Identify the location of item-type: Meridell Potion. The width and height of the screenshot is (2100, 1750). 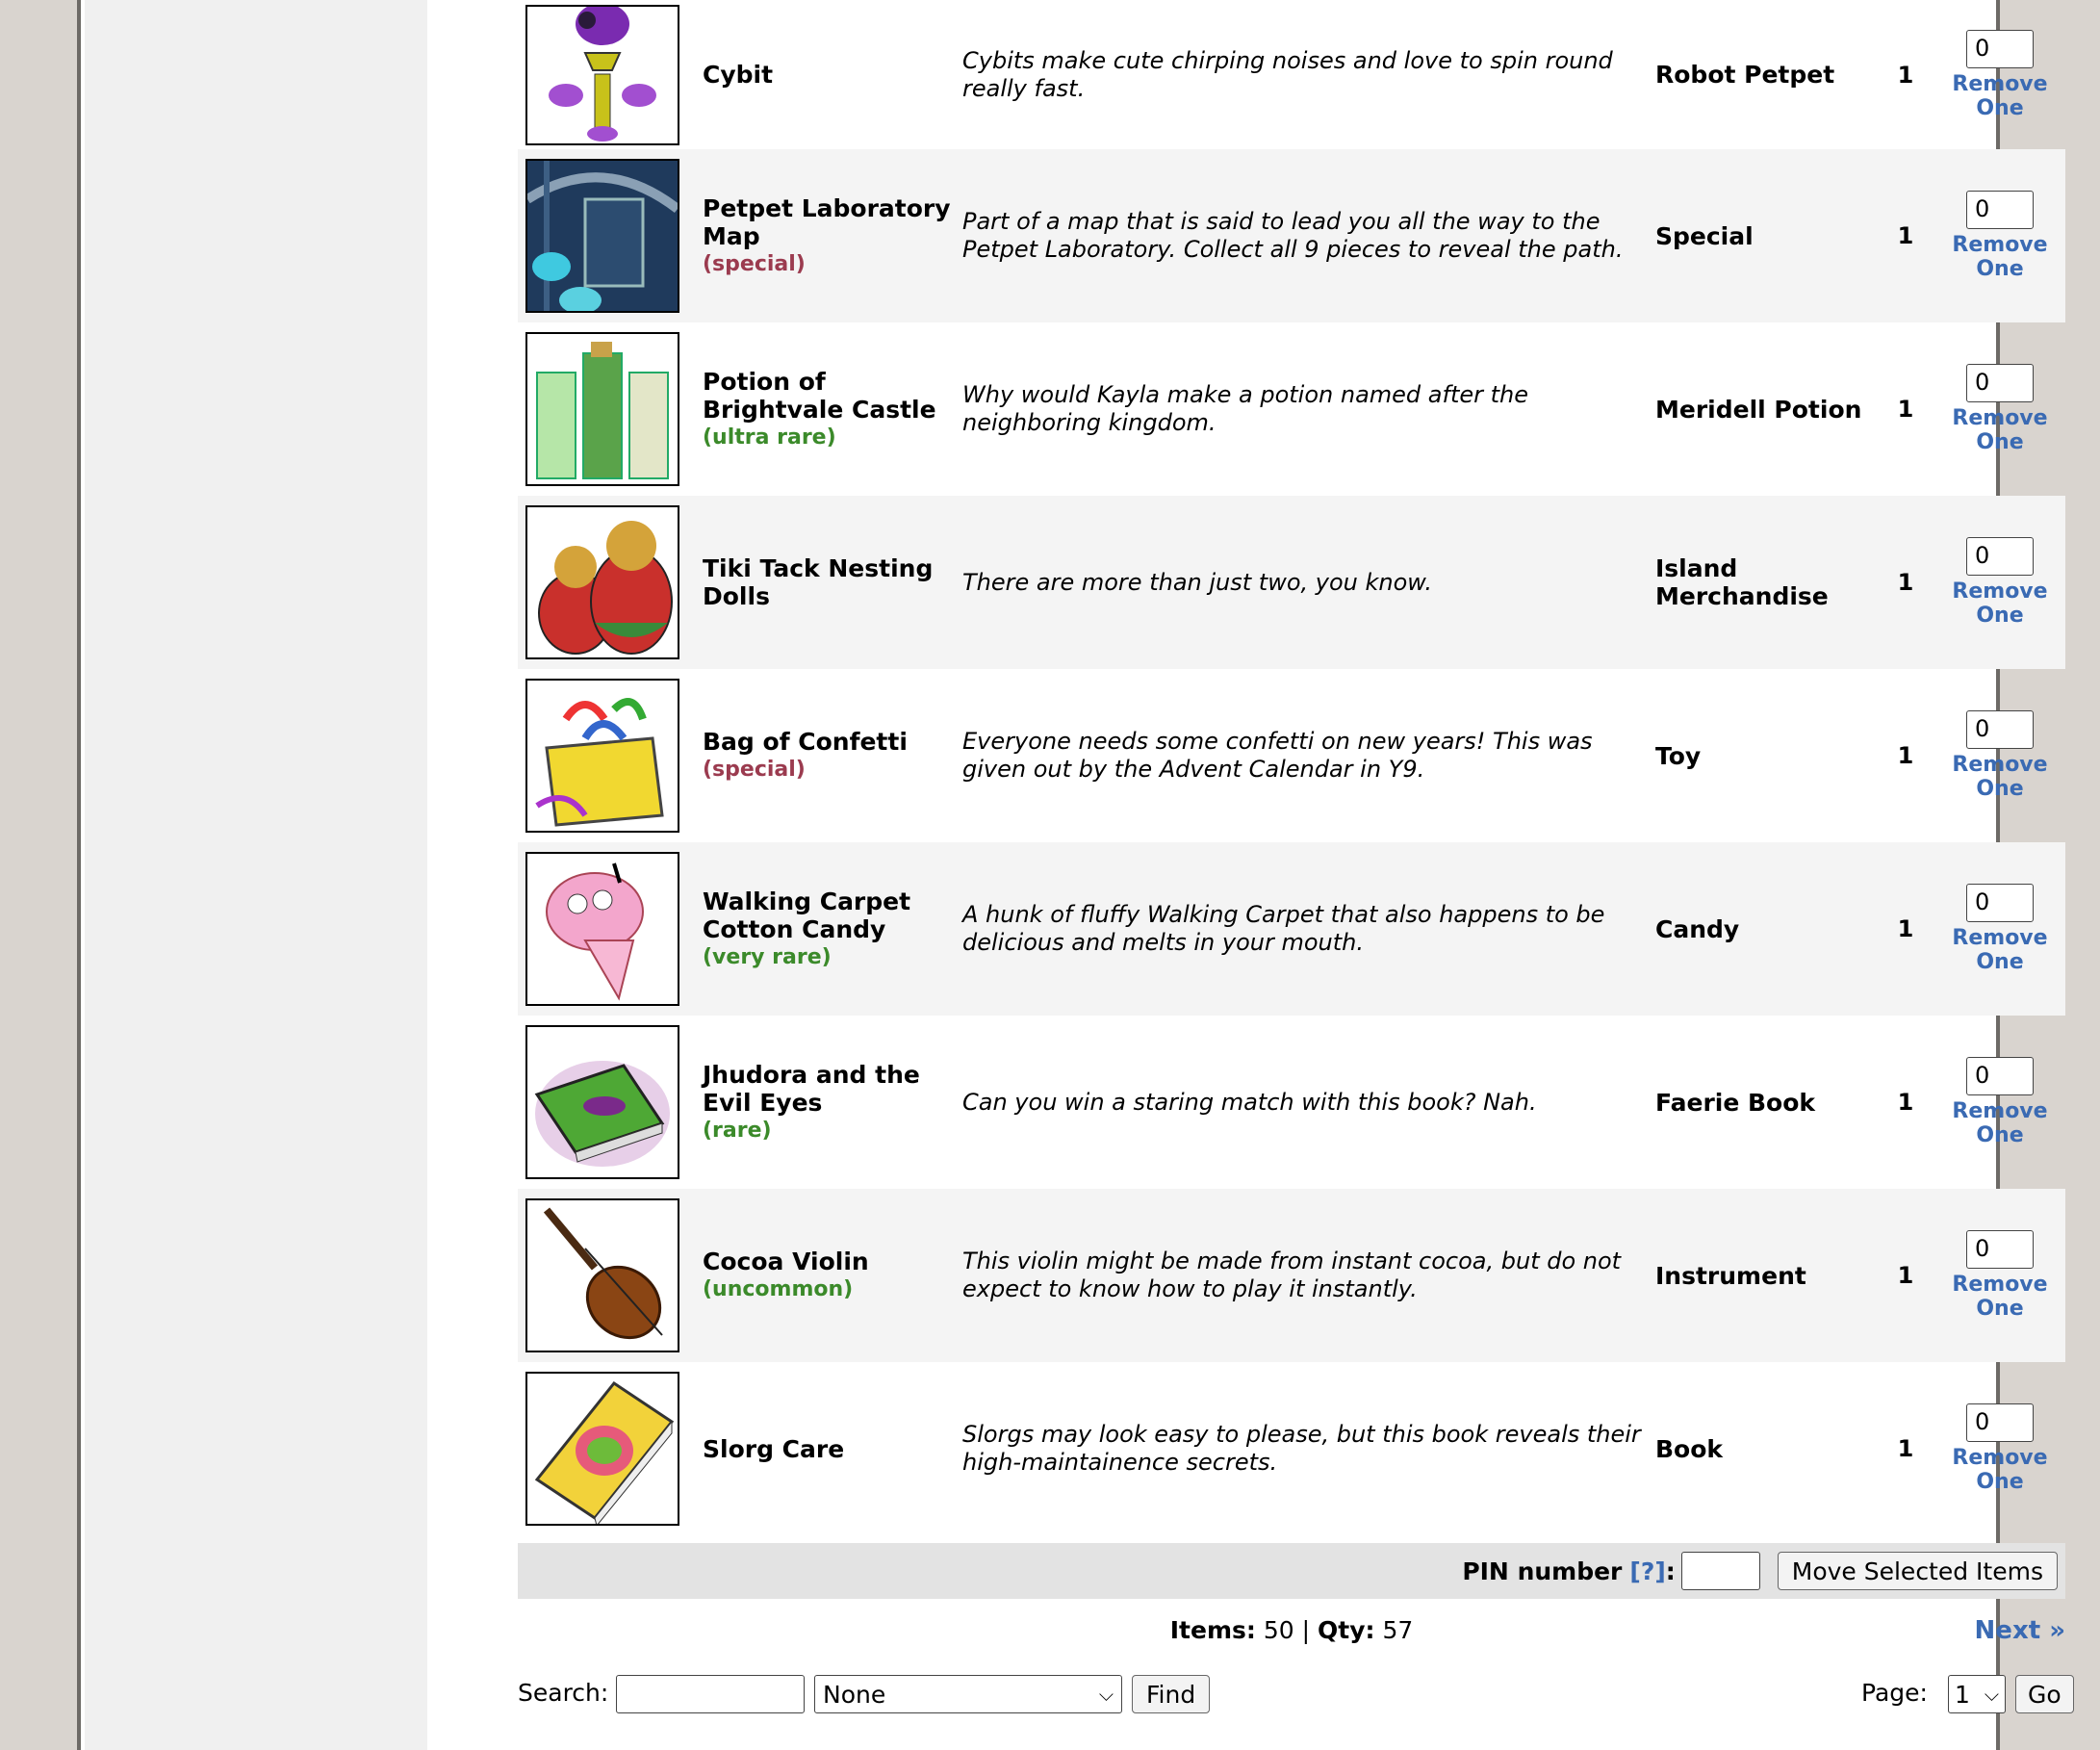
(1758, 410).